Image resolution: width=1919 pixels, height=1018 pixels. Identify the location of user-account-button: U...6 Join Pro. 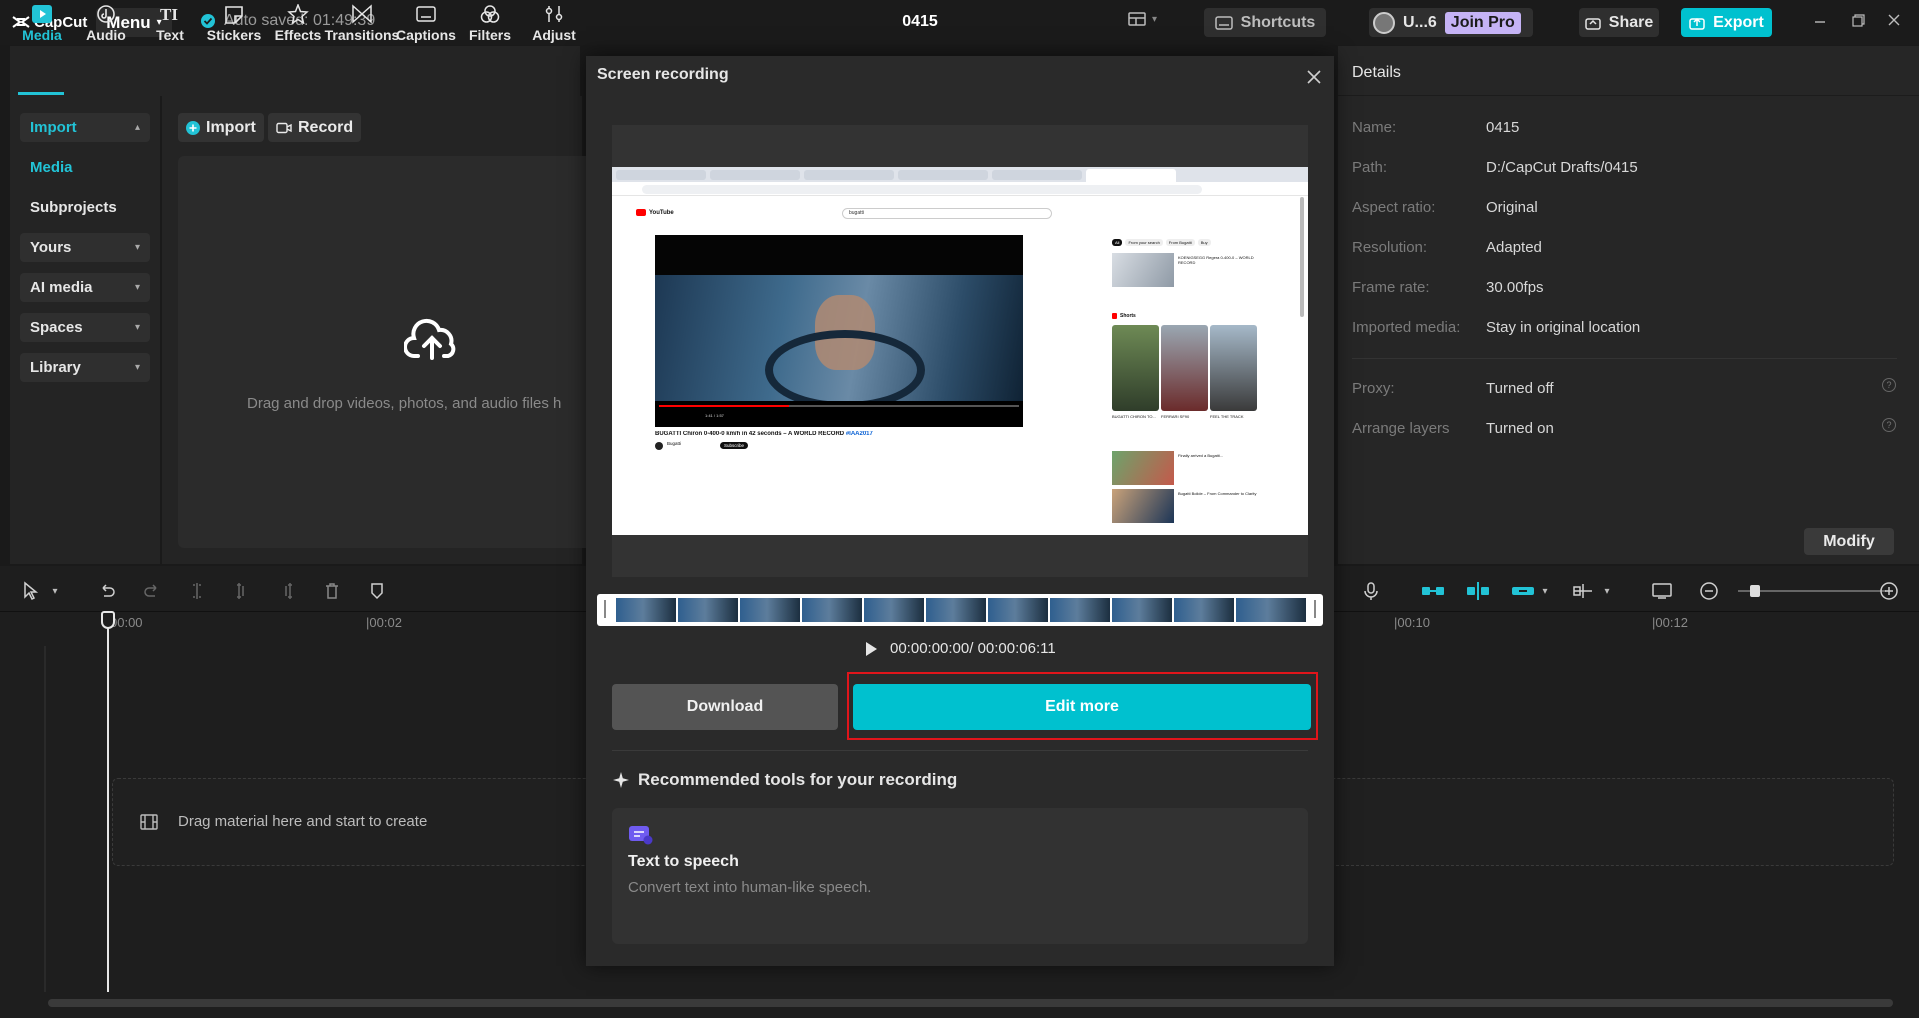
(1451, 22).